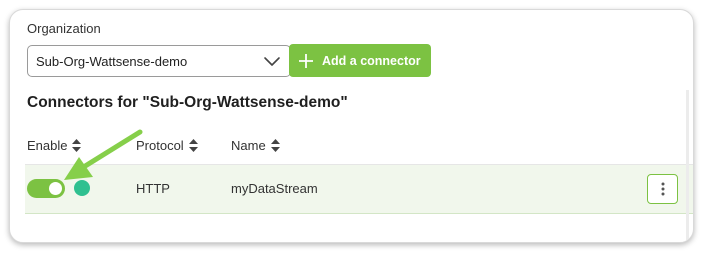  What do you see at coordinates (687, 165) in the screenshot?
I see `scrollbar` at bounding box center [687, 165].